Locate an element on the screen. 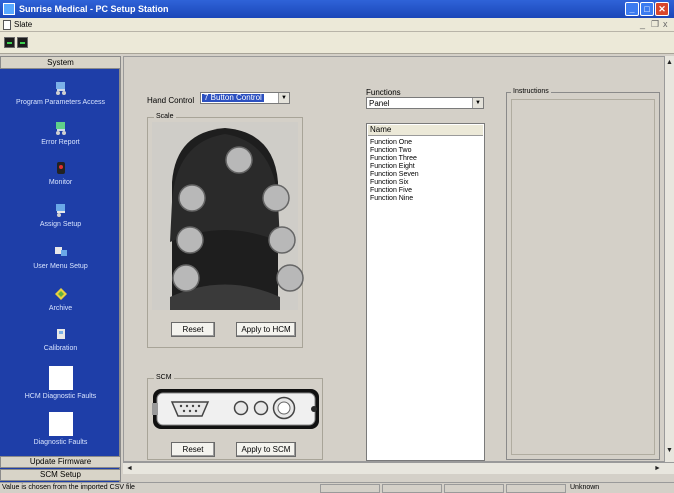  list-item: Function Six is located at coordinates (389, 183).